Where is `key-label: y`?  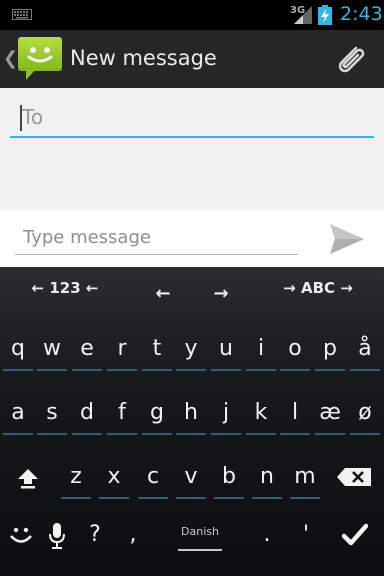 key-label: y is located at coordinates (191, 348).